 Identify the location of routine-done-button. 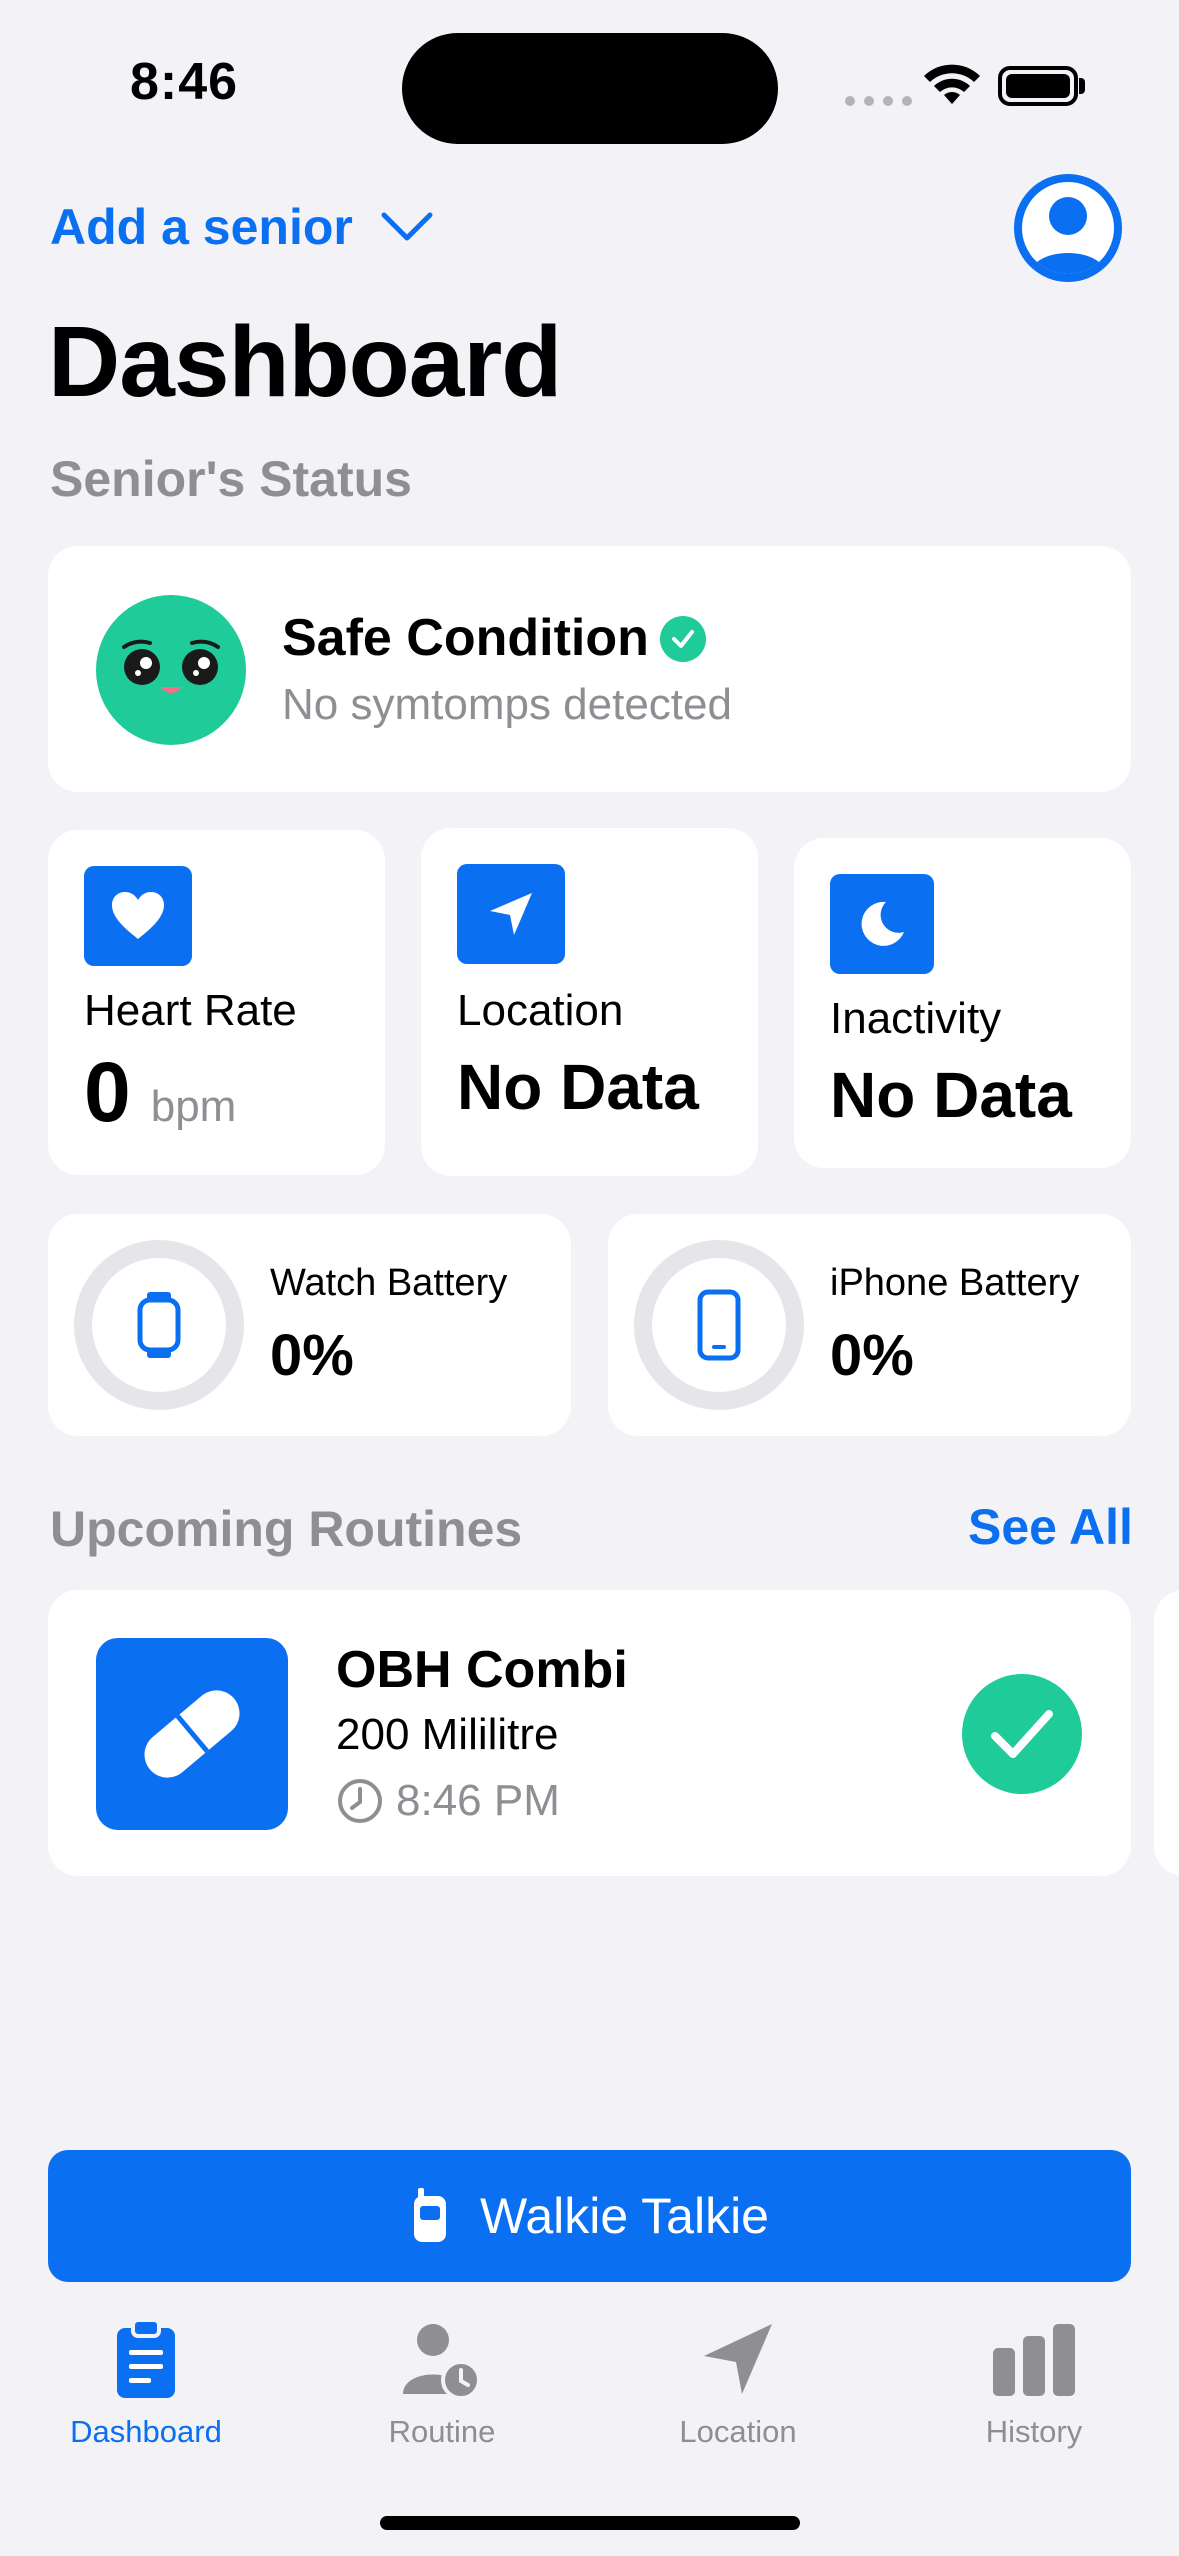
(1022, 1734).